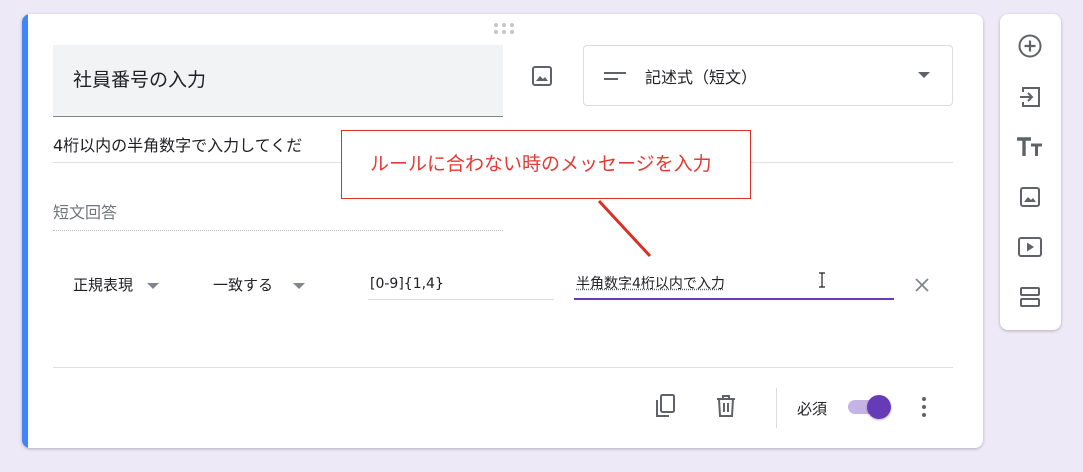 This screenshot has width=1083, height=472. What do you see at coordinates (922, 285) in the screenshot?
I see `close-icon` at bounding box center [922, 285].